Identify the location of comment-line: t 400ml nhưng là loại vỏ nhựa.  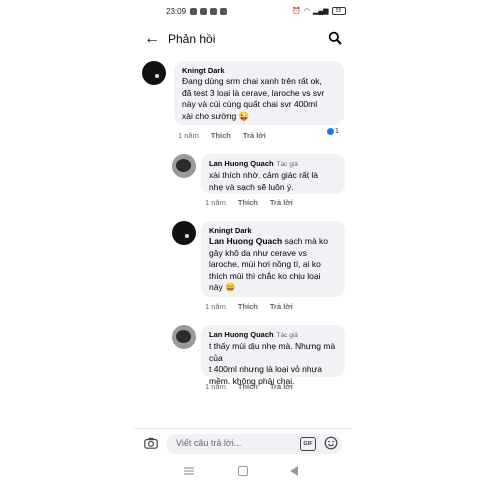
(265, 369).